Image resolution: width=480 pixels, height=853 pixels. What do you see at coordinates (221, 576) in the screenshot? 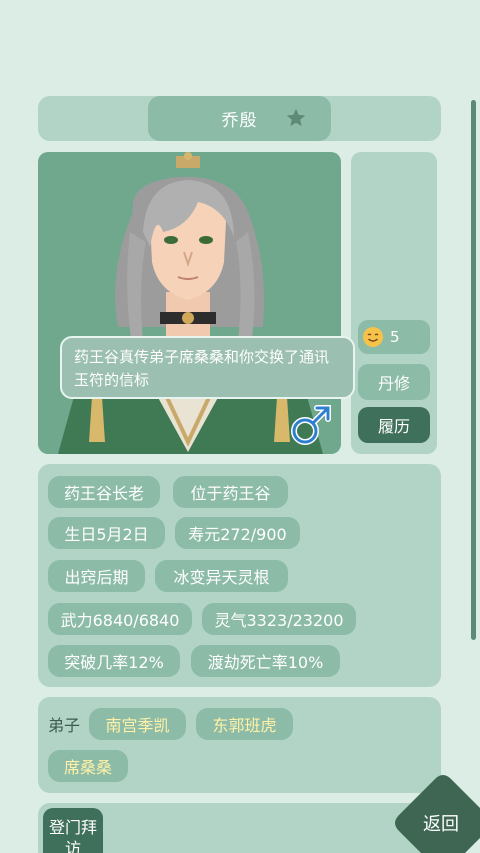
I see `tag-spirit-root: 冰变异天灵根` at bounding box center [221, 576].